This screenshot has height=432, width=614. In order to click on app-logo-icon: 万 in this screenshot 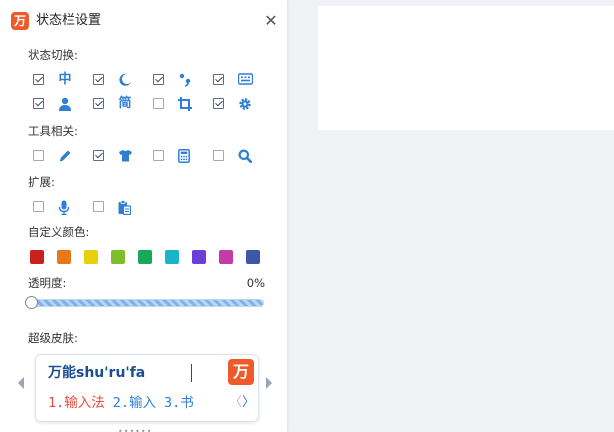, I will do `click(20, 21)`.